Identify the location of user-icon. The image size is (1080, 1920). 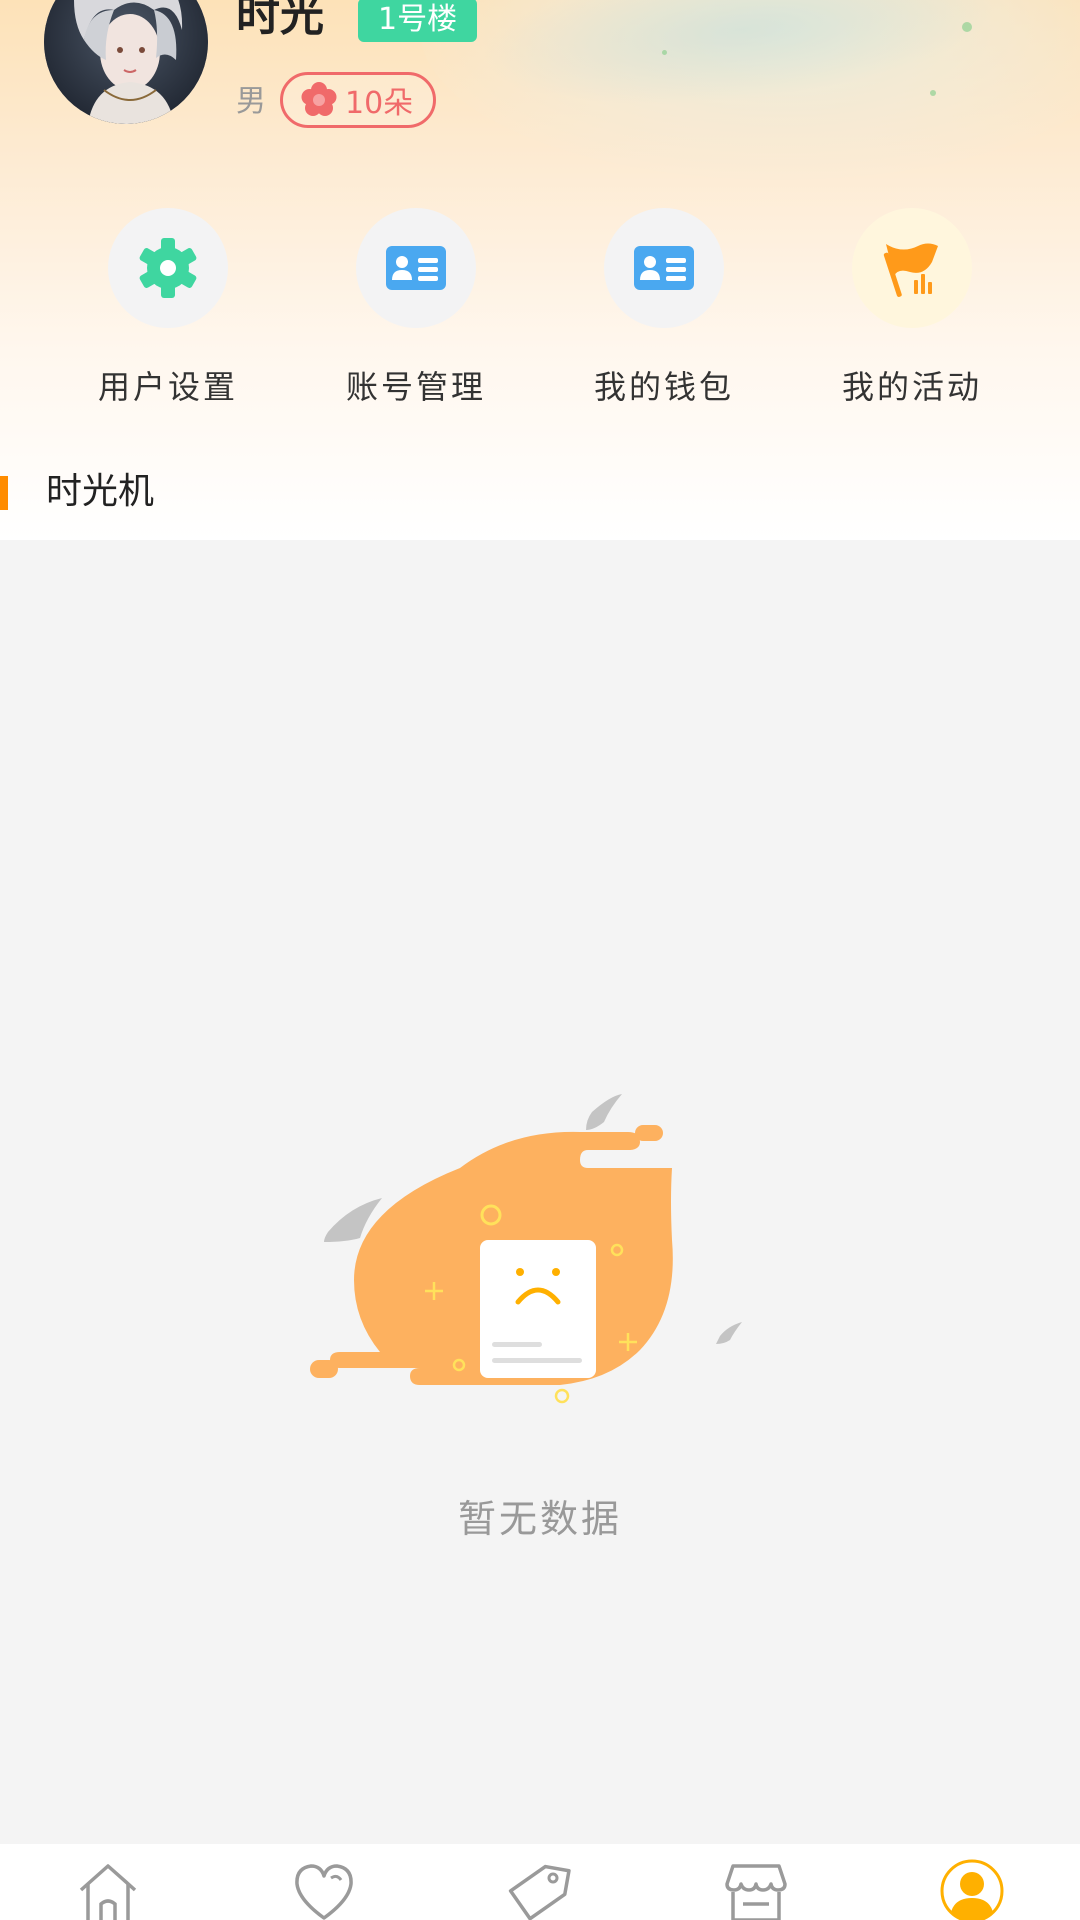
(972, 1889).